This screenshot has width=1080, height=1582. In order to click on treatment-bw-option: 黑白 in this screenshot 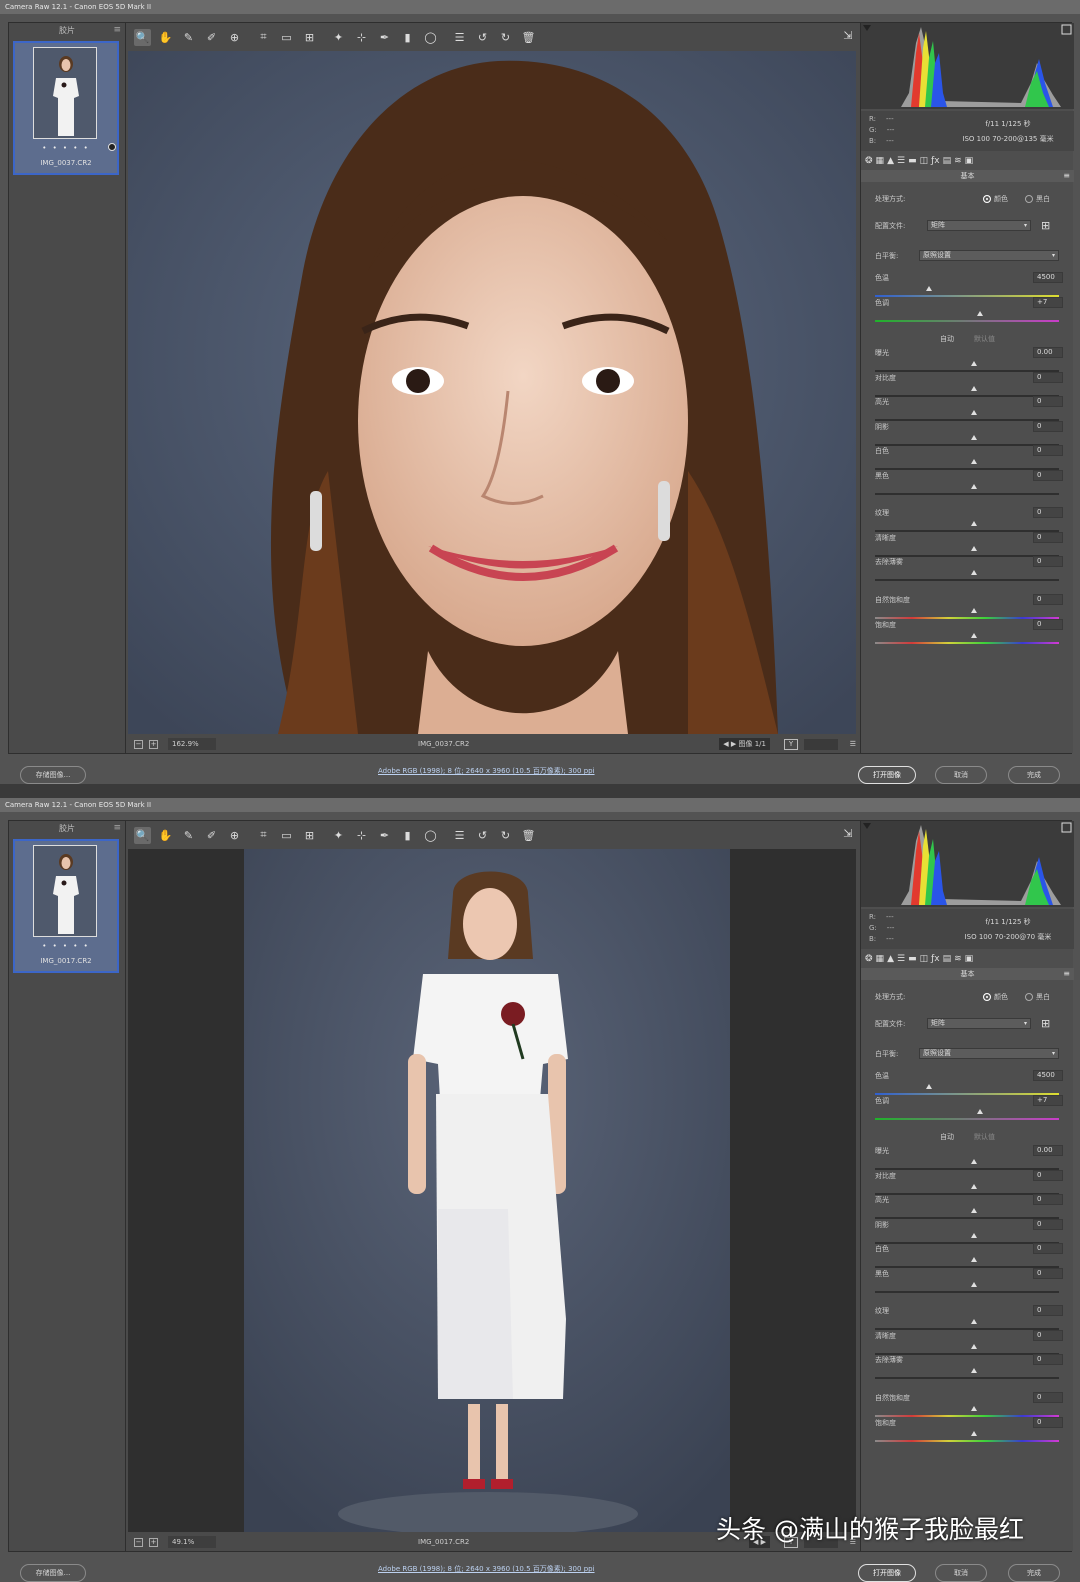, I will do `click(1037, 199)`.